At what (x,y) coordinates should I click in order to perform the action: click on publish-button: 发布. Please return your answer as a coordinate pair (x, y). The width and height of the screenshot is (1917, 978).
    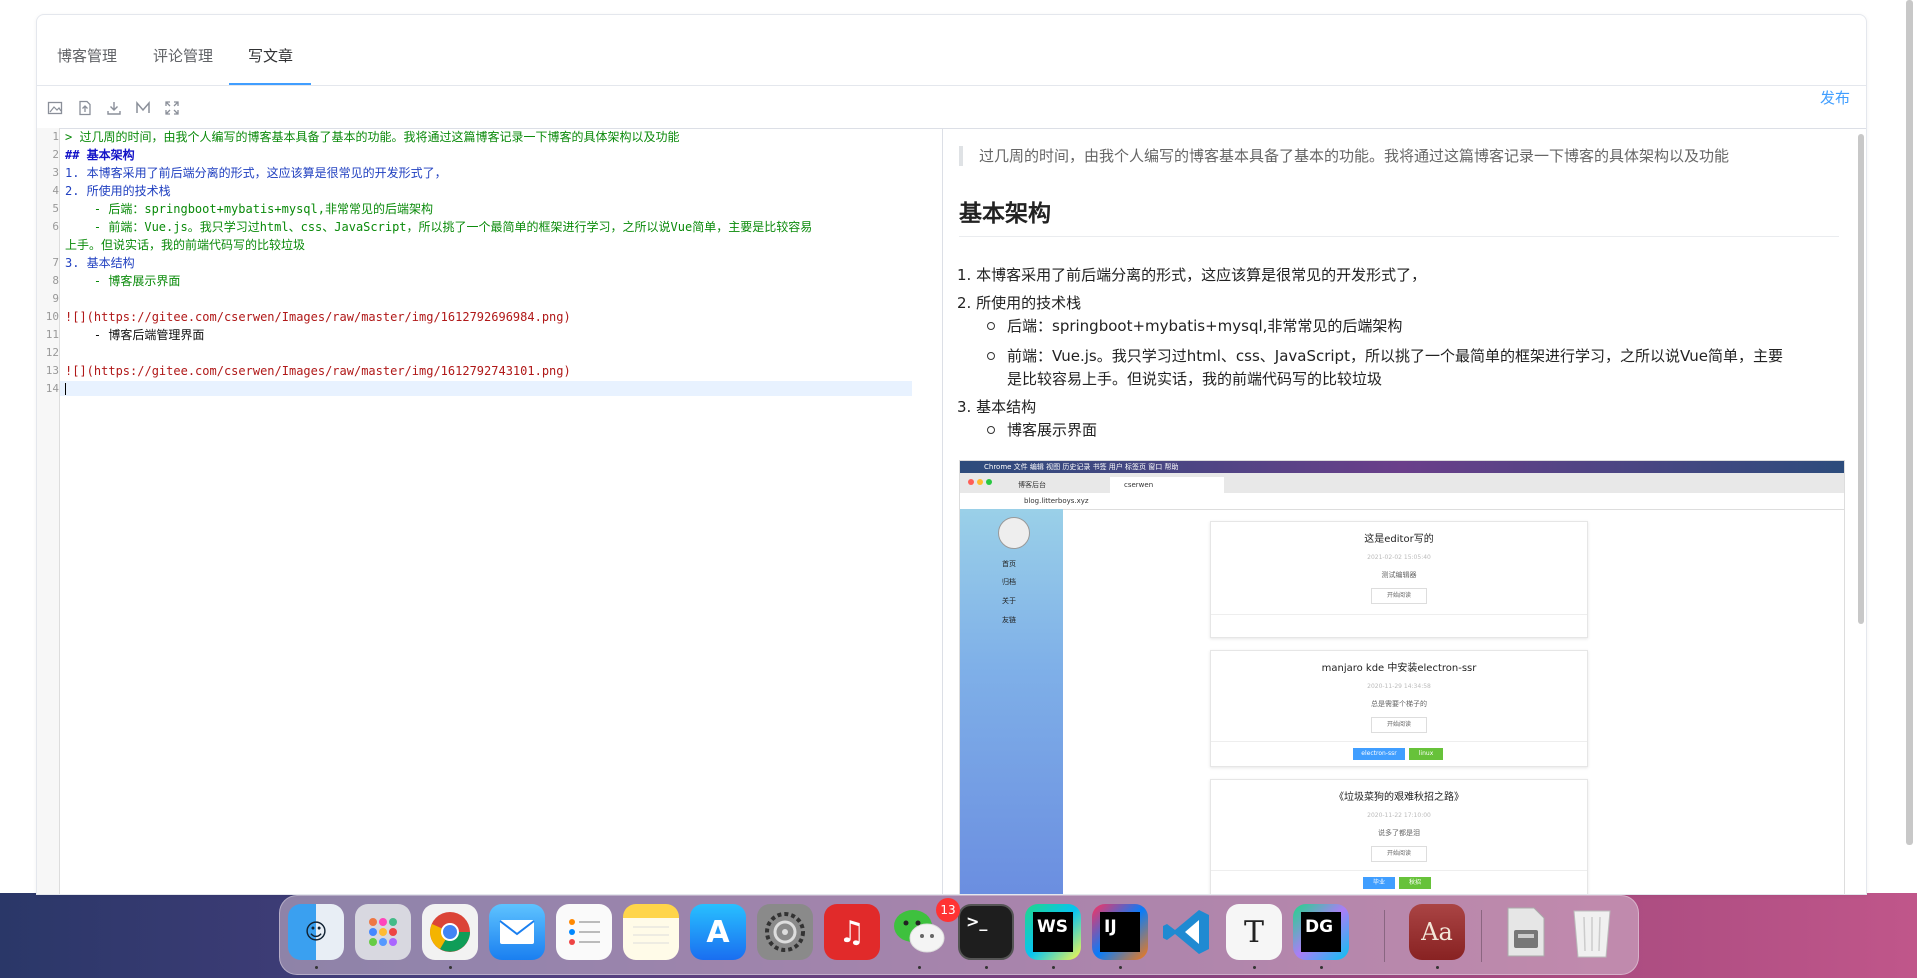
    Looking at the image, I should click on (1835, 97).